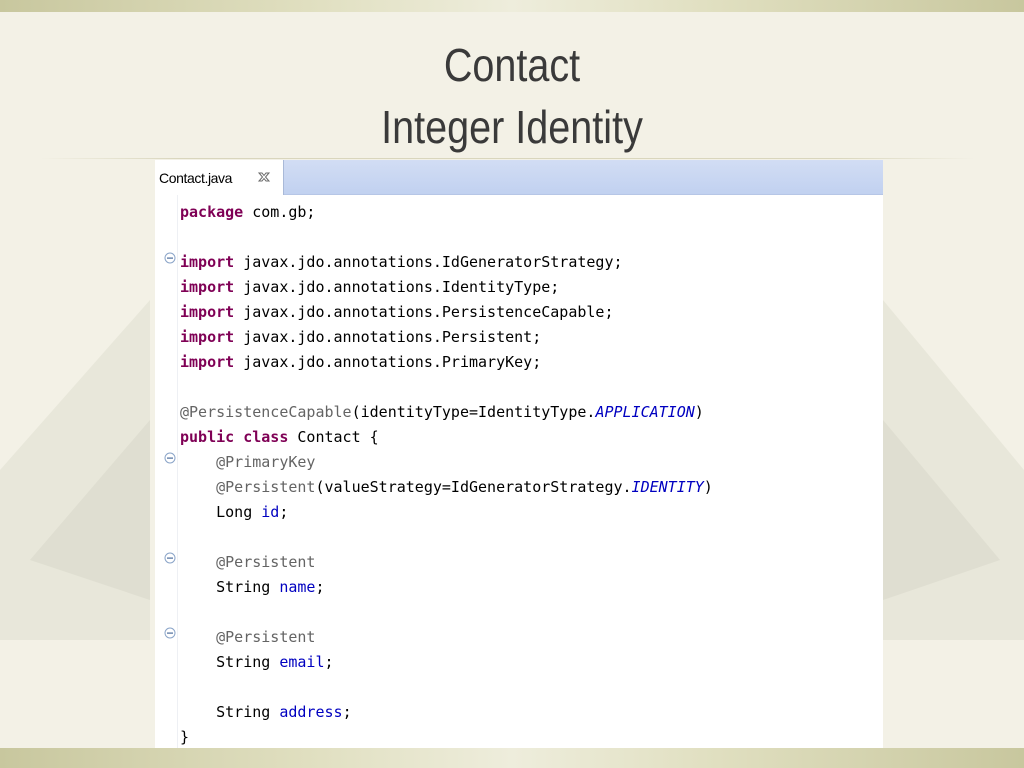  I want to click on close-icon, so click(264, 177).